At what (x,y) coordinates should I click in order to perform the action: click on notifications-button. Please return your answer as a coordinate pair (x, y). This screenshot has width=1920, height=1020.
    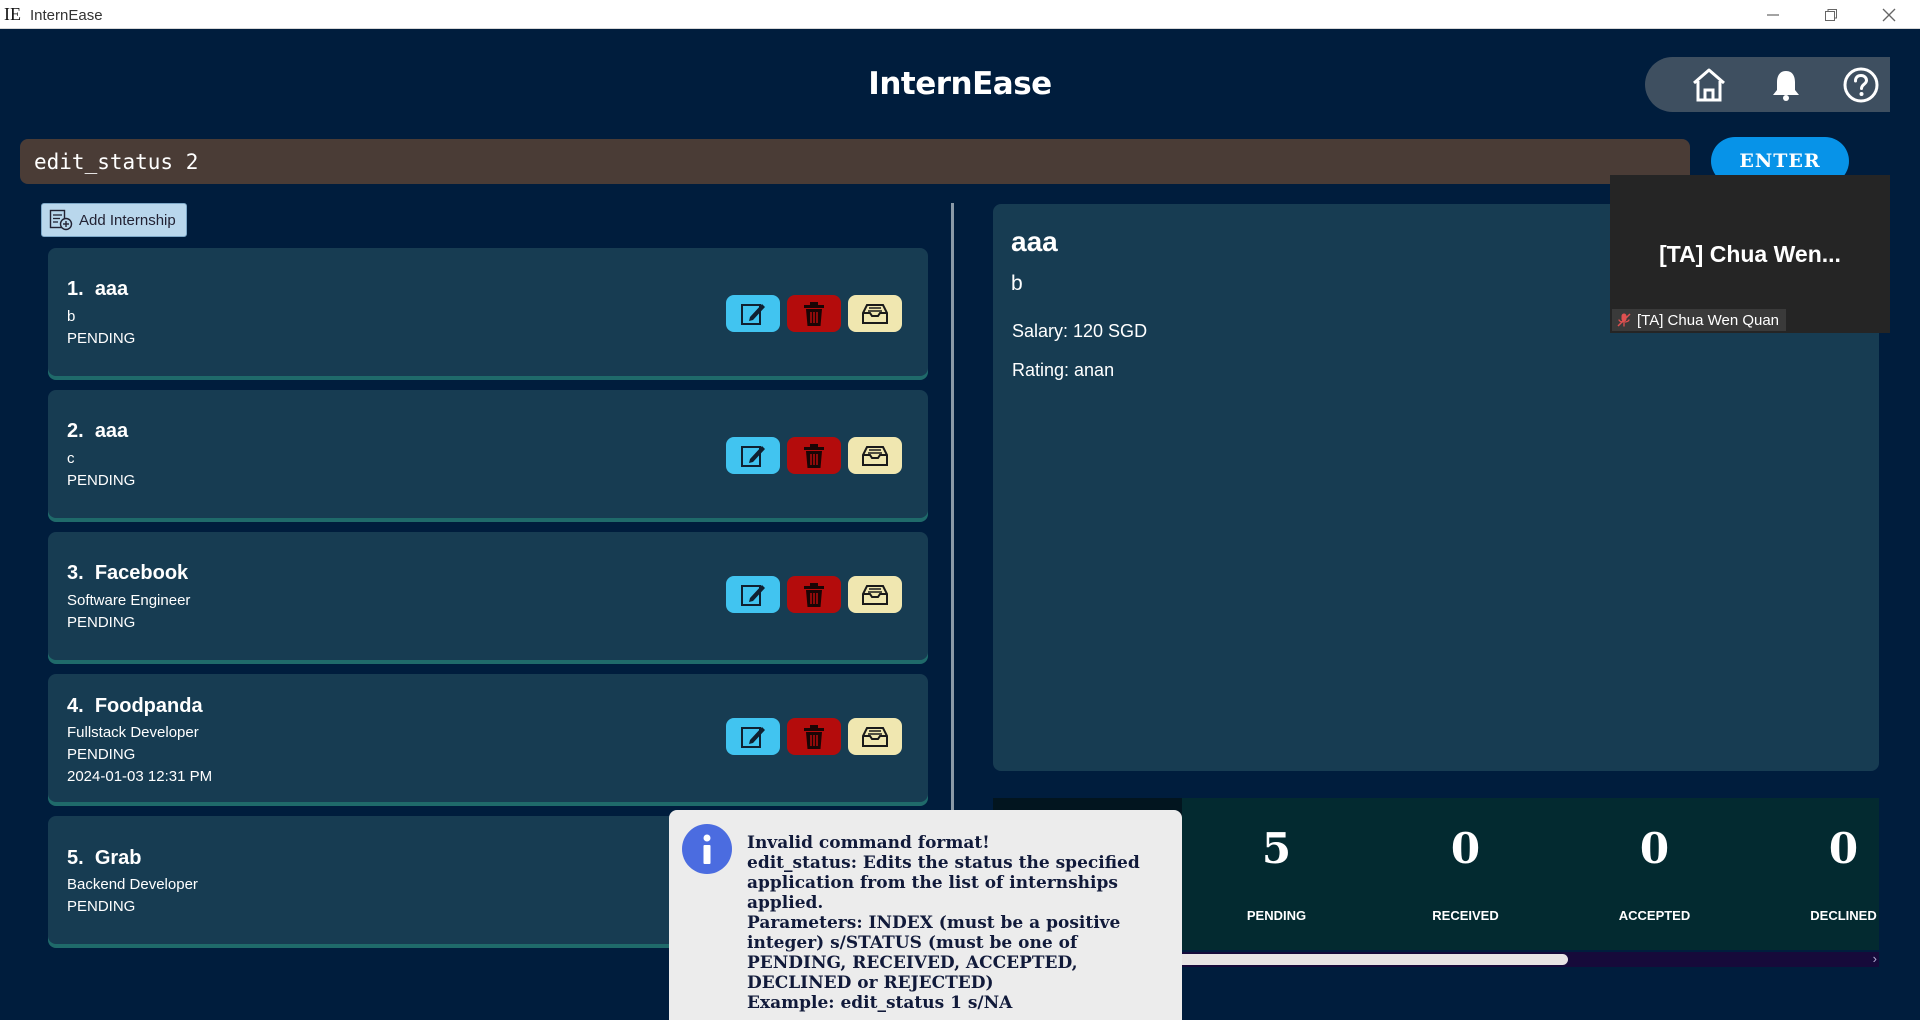
    Looking at the image, I should click on (1786, 85).